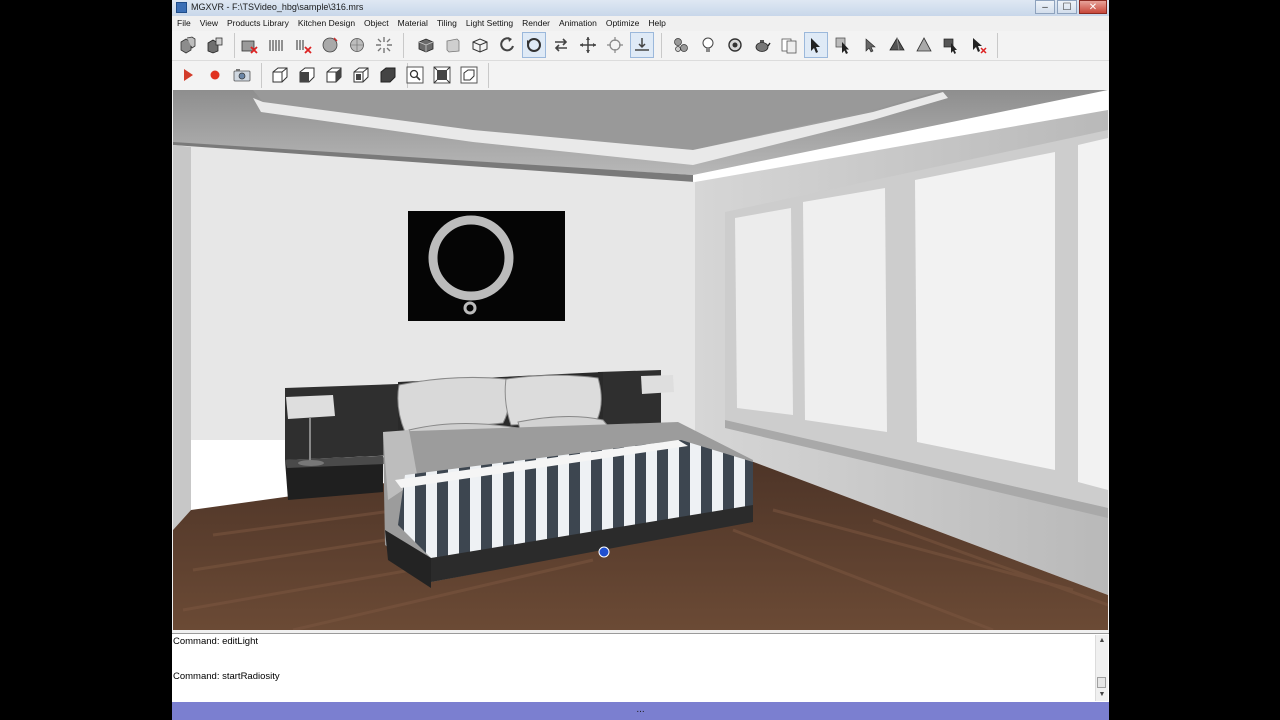  I want to click on box-solid-icon, so click(426, 45).